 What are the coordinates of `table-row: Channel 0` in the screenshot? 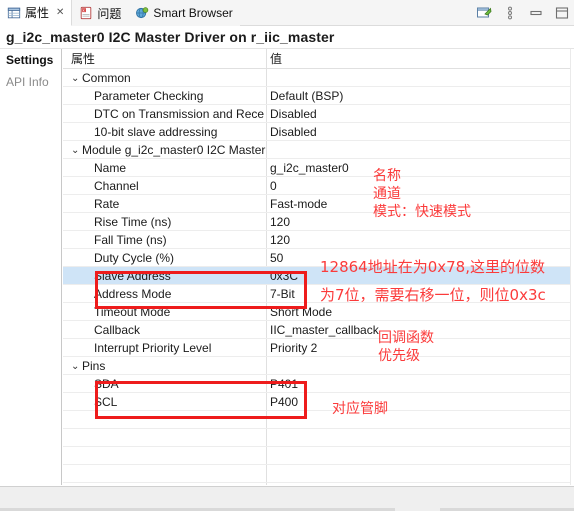 It's located at (318, 186).